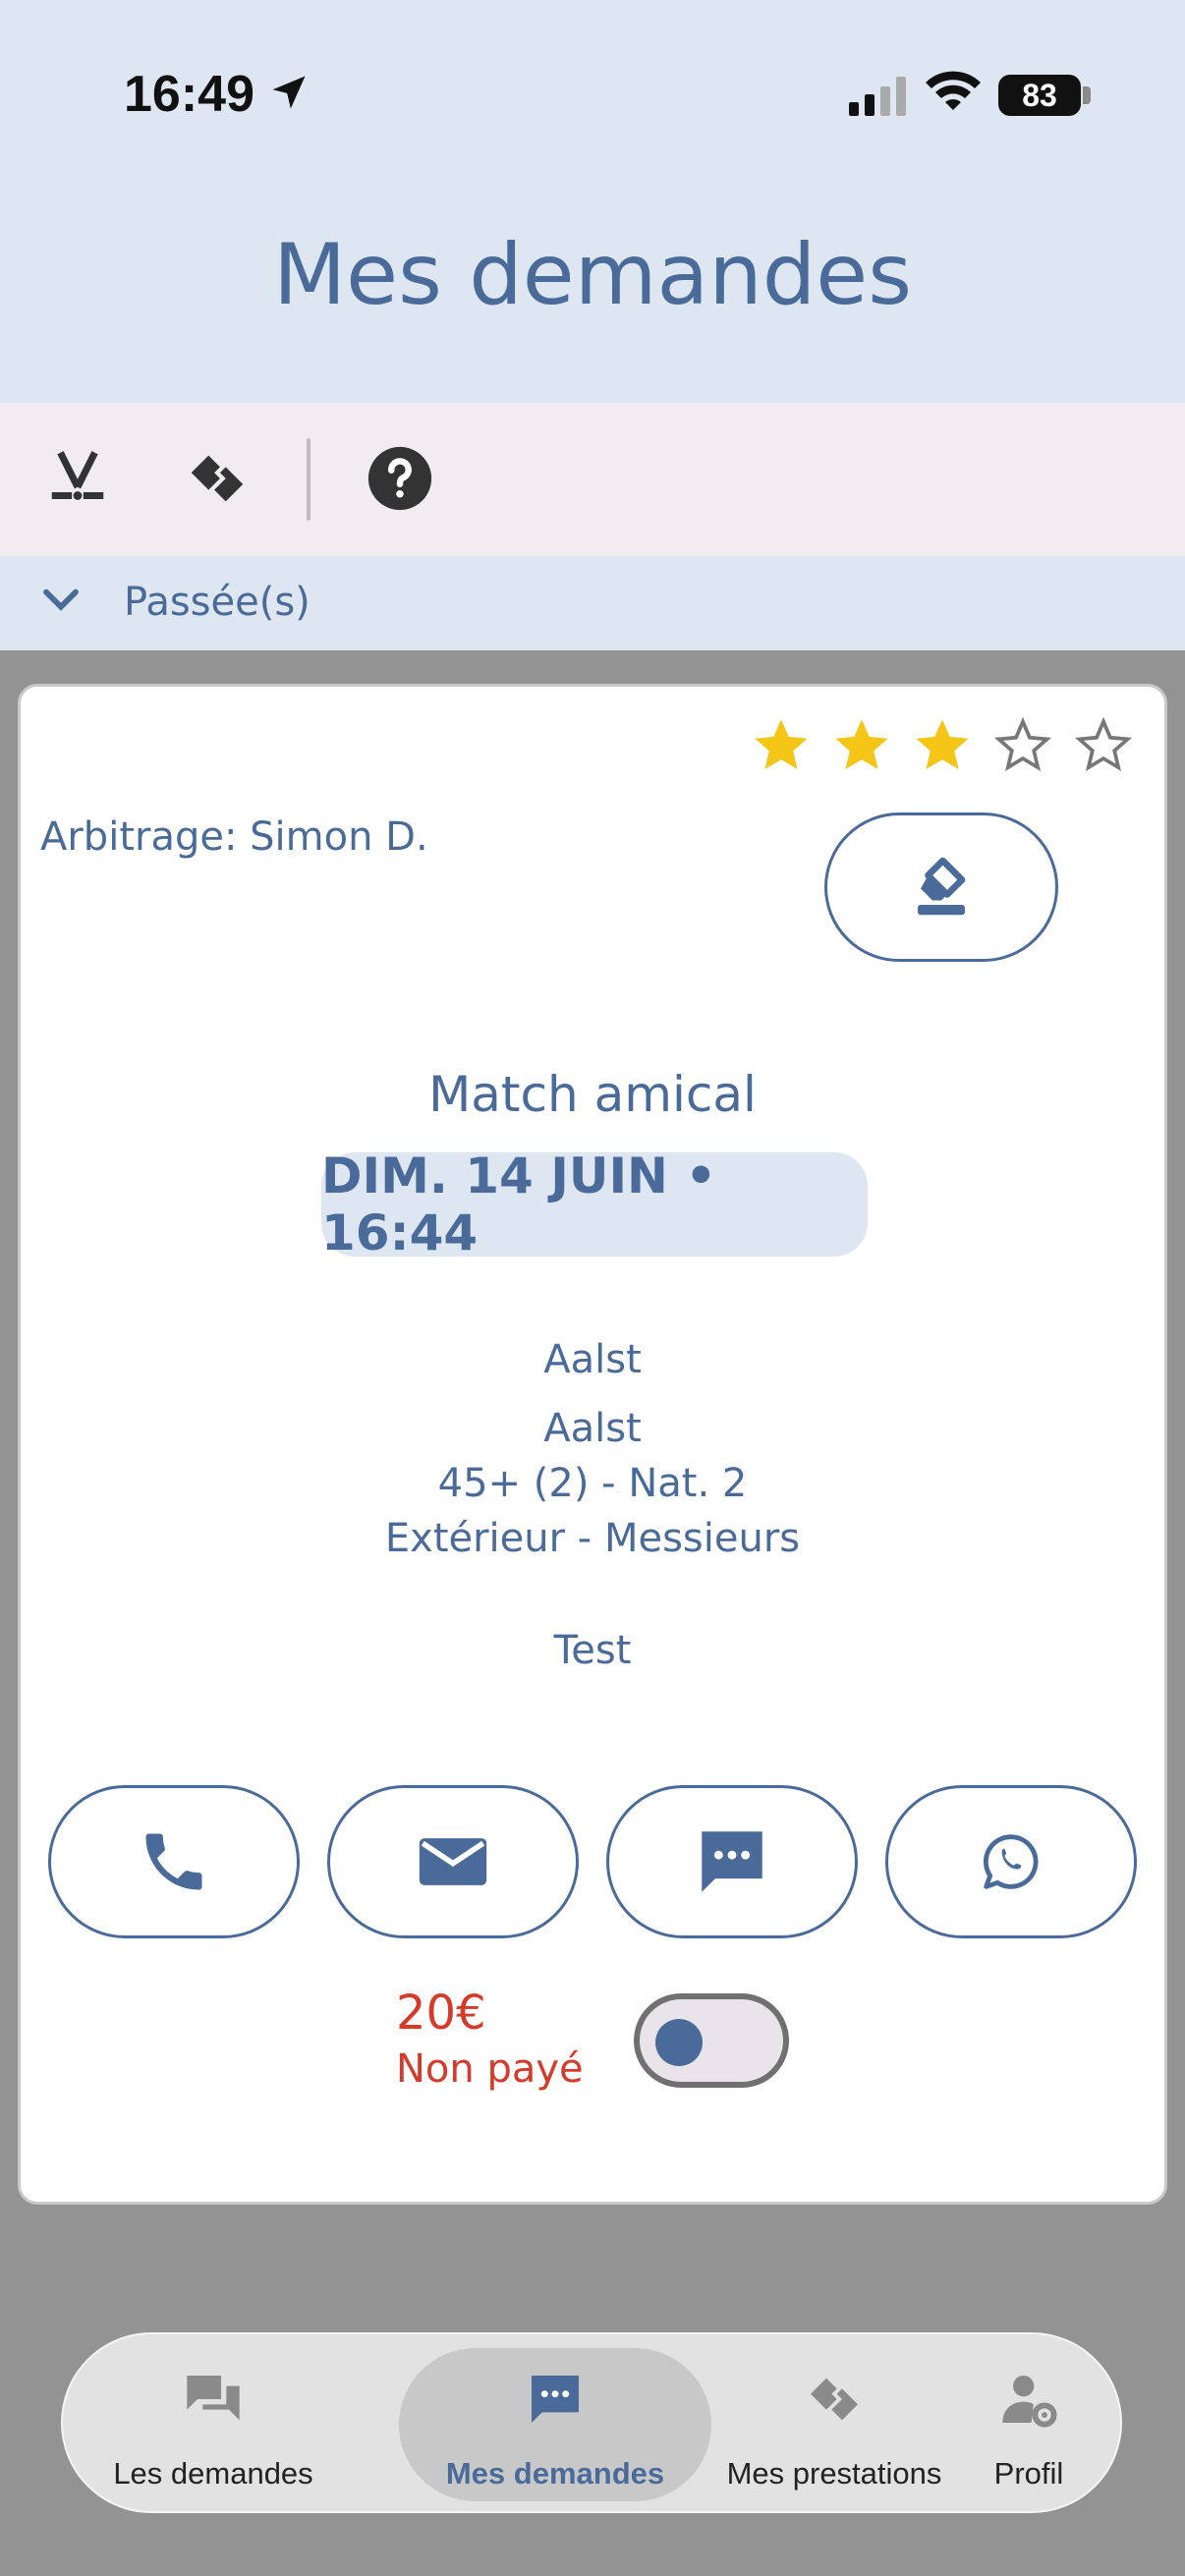 This screenshot has height=2576, width=1185. I want to click on location-arrow-icon, so click(289, 92).